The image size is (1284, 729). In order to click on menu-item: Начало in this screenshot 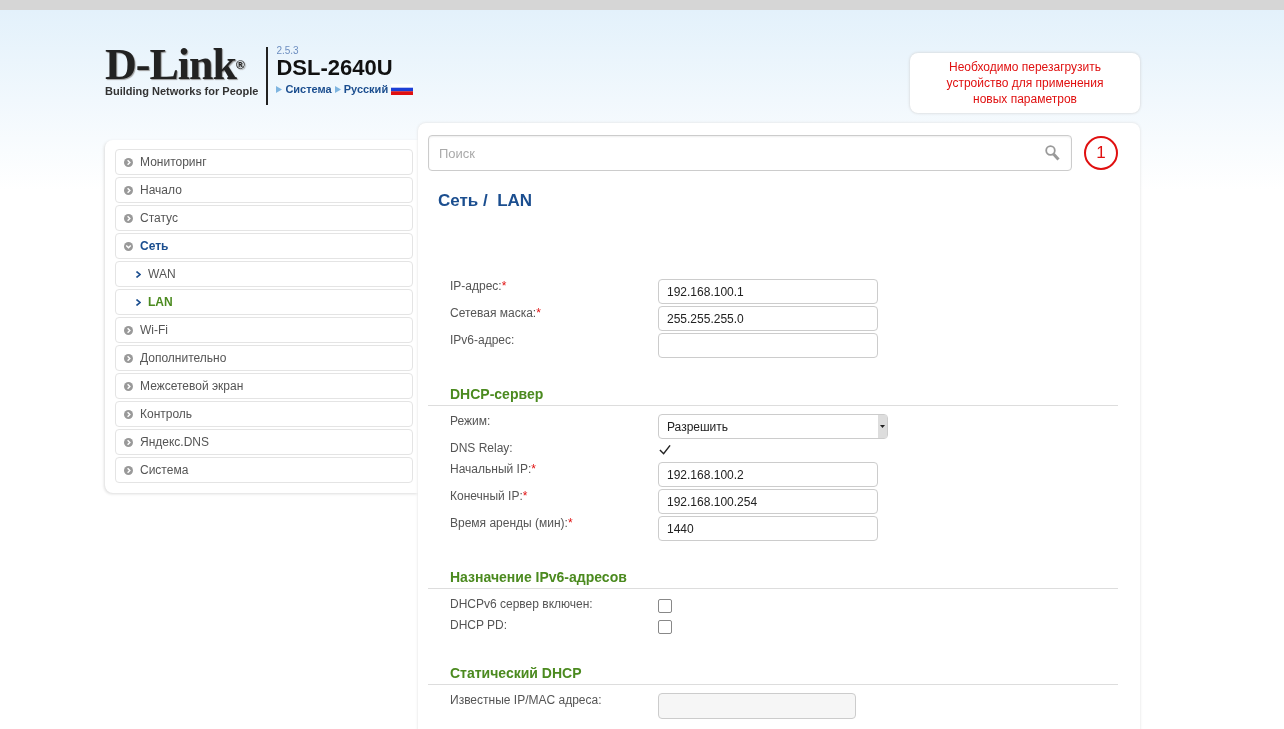, I will do `click(264, 190)`.